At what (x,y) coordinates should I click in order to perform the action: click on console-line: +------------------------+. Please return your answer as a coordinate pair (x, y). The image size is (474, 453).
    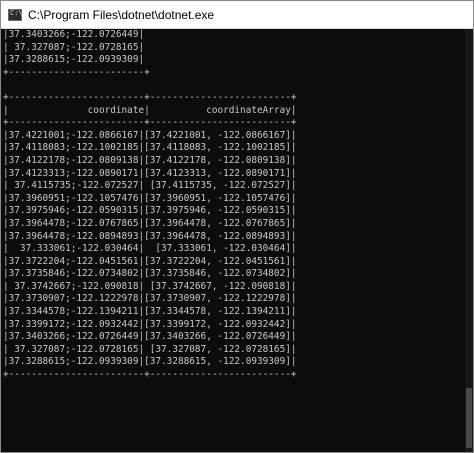
    Looking at the image, I should click on (76, 72).